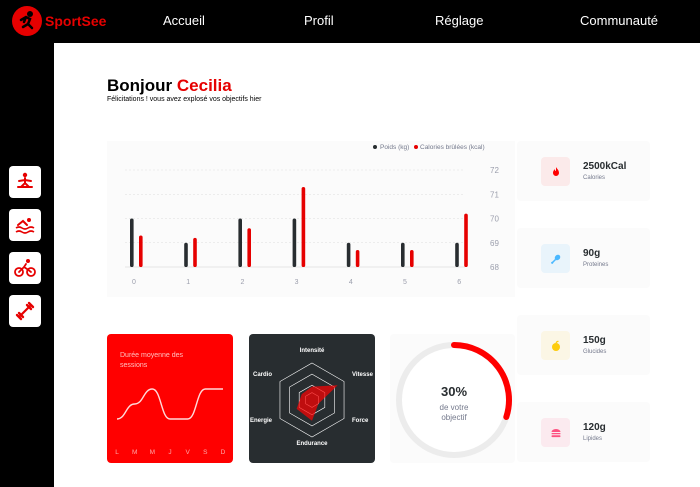 The width and height of the screenshot is (700, 487). What do you see at coordinates (405, 282) in the screenshot?
I see `x-tick-label: 5` at bounding box center [405, 282].